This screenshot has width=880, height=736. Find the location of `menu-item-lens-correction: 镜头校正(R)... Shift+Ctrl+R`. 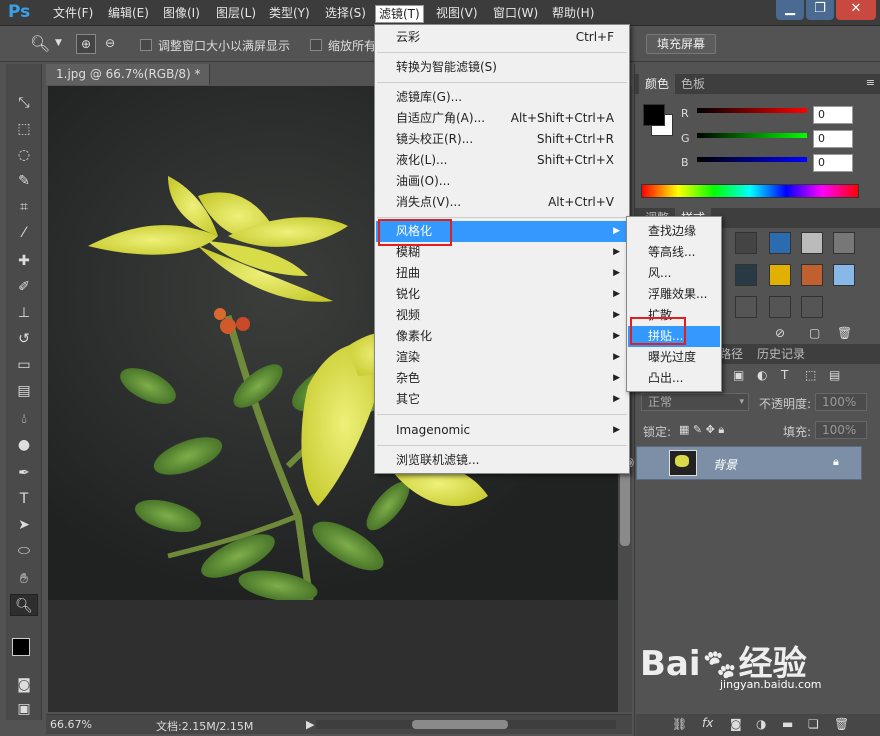

menu-item-lens-correction: 镜头校正(R)... Shift+Ctrl+R is located at coordinates (502, 139).